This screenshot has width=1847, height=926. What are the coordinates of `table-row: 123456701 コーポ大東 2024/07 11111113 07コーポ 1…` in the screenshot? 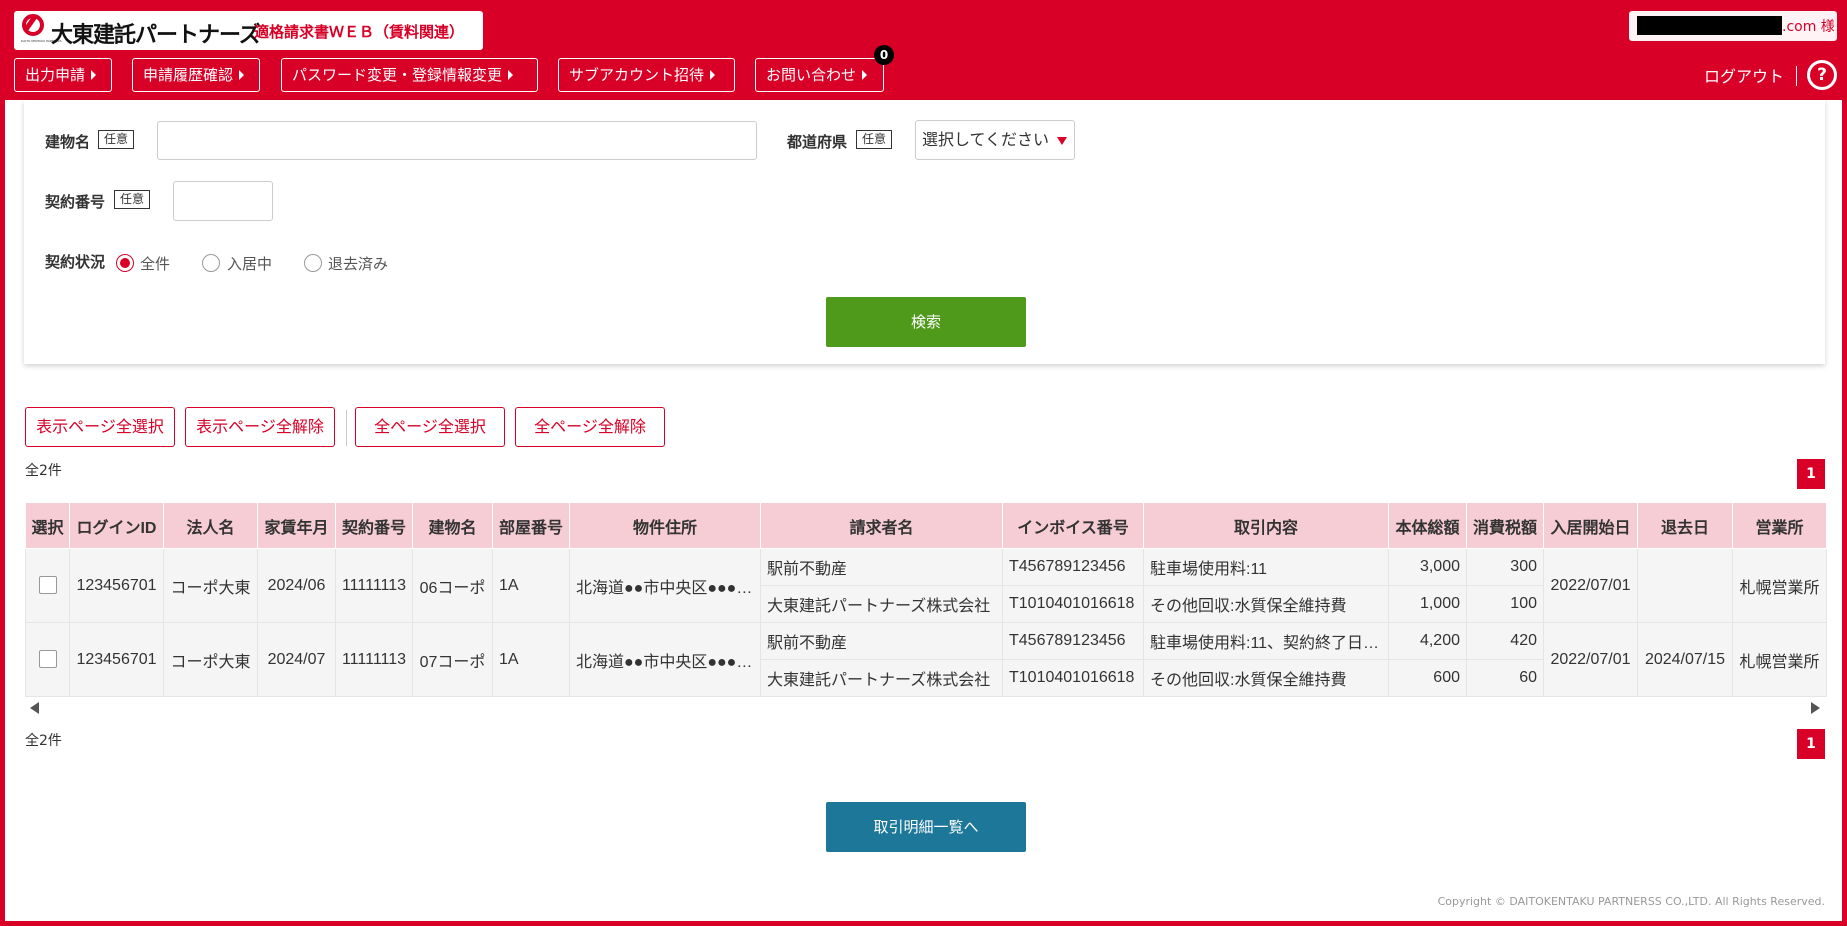 It's located at (926, 659).